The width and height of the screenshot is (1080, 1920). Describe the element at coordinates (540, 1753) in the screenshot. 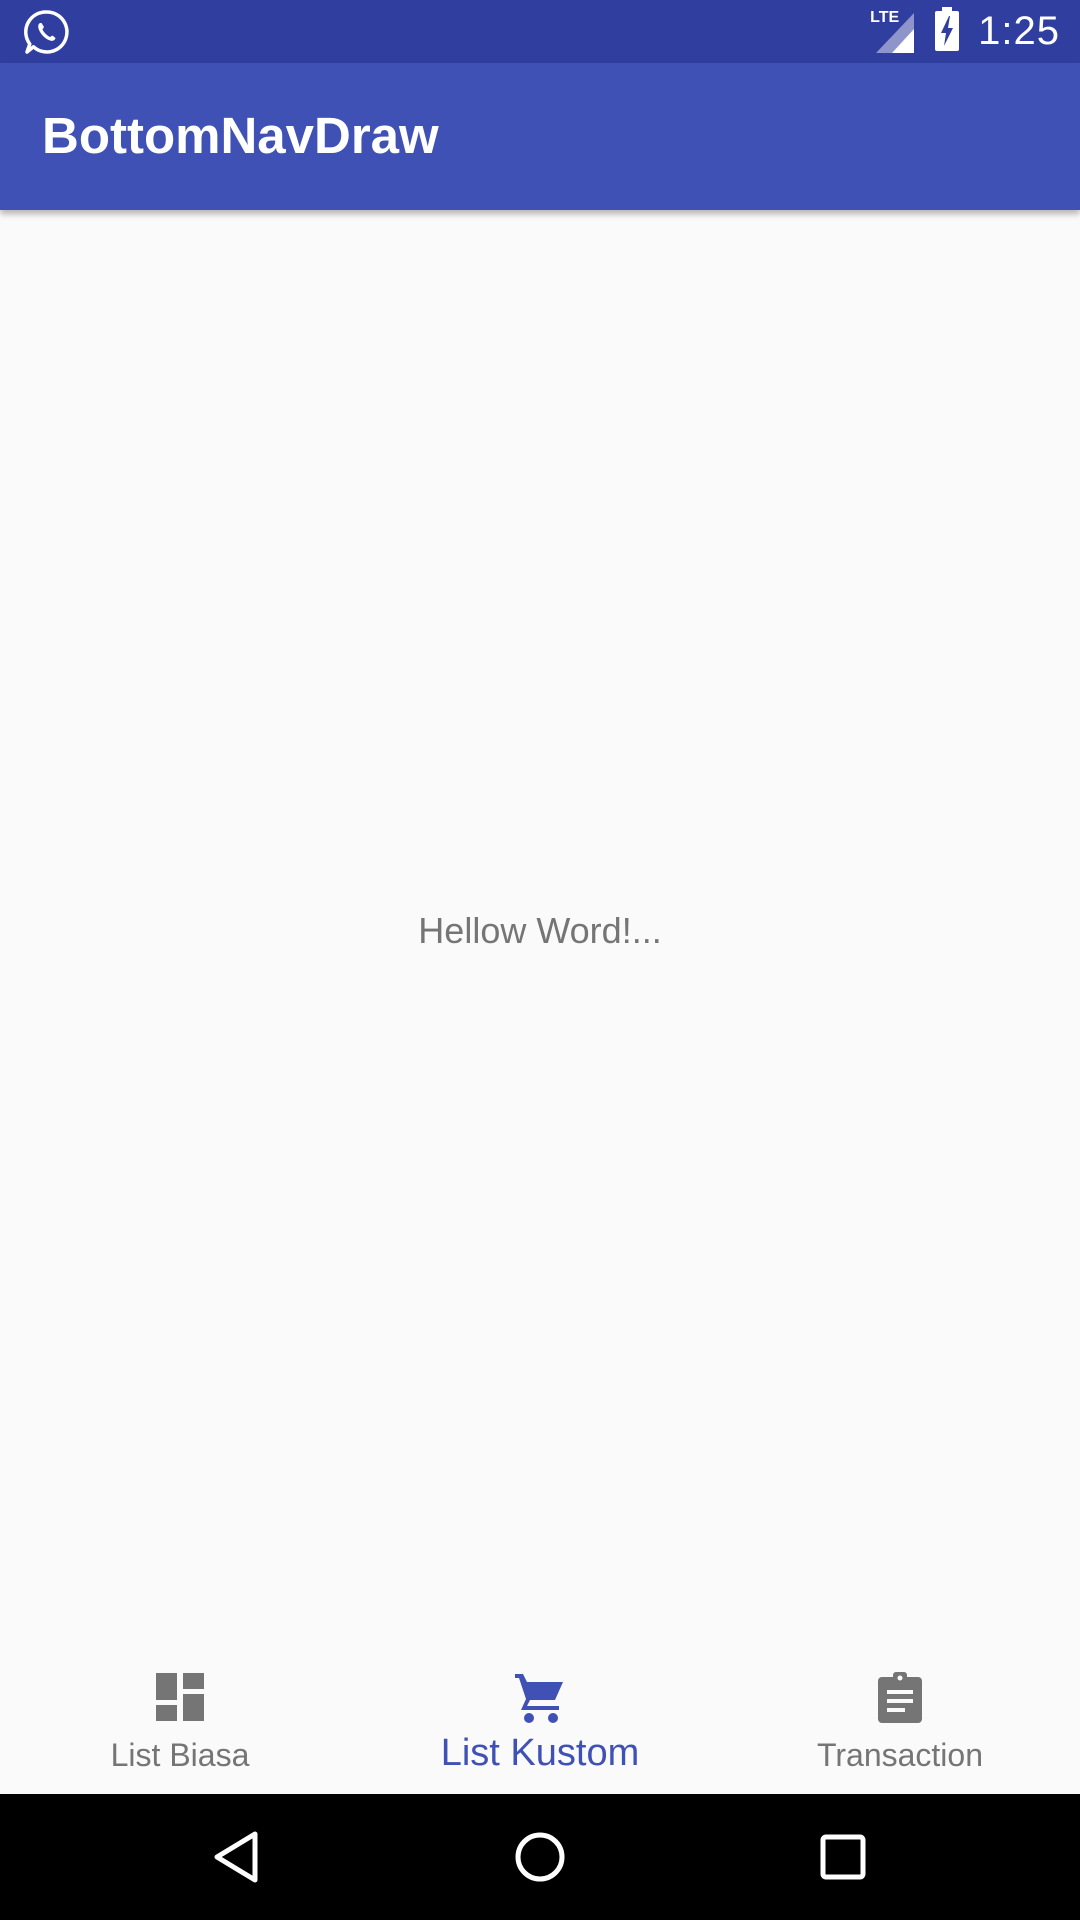

I see `nav-label-list-kustom: List Kustom` at that location.